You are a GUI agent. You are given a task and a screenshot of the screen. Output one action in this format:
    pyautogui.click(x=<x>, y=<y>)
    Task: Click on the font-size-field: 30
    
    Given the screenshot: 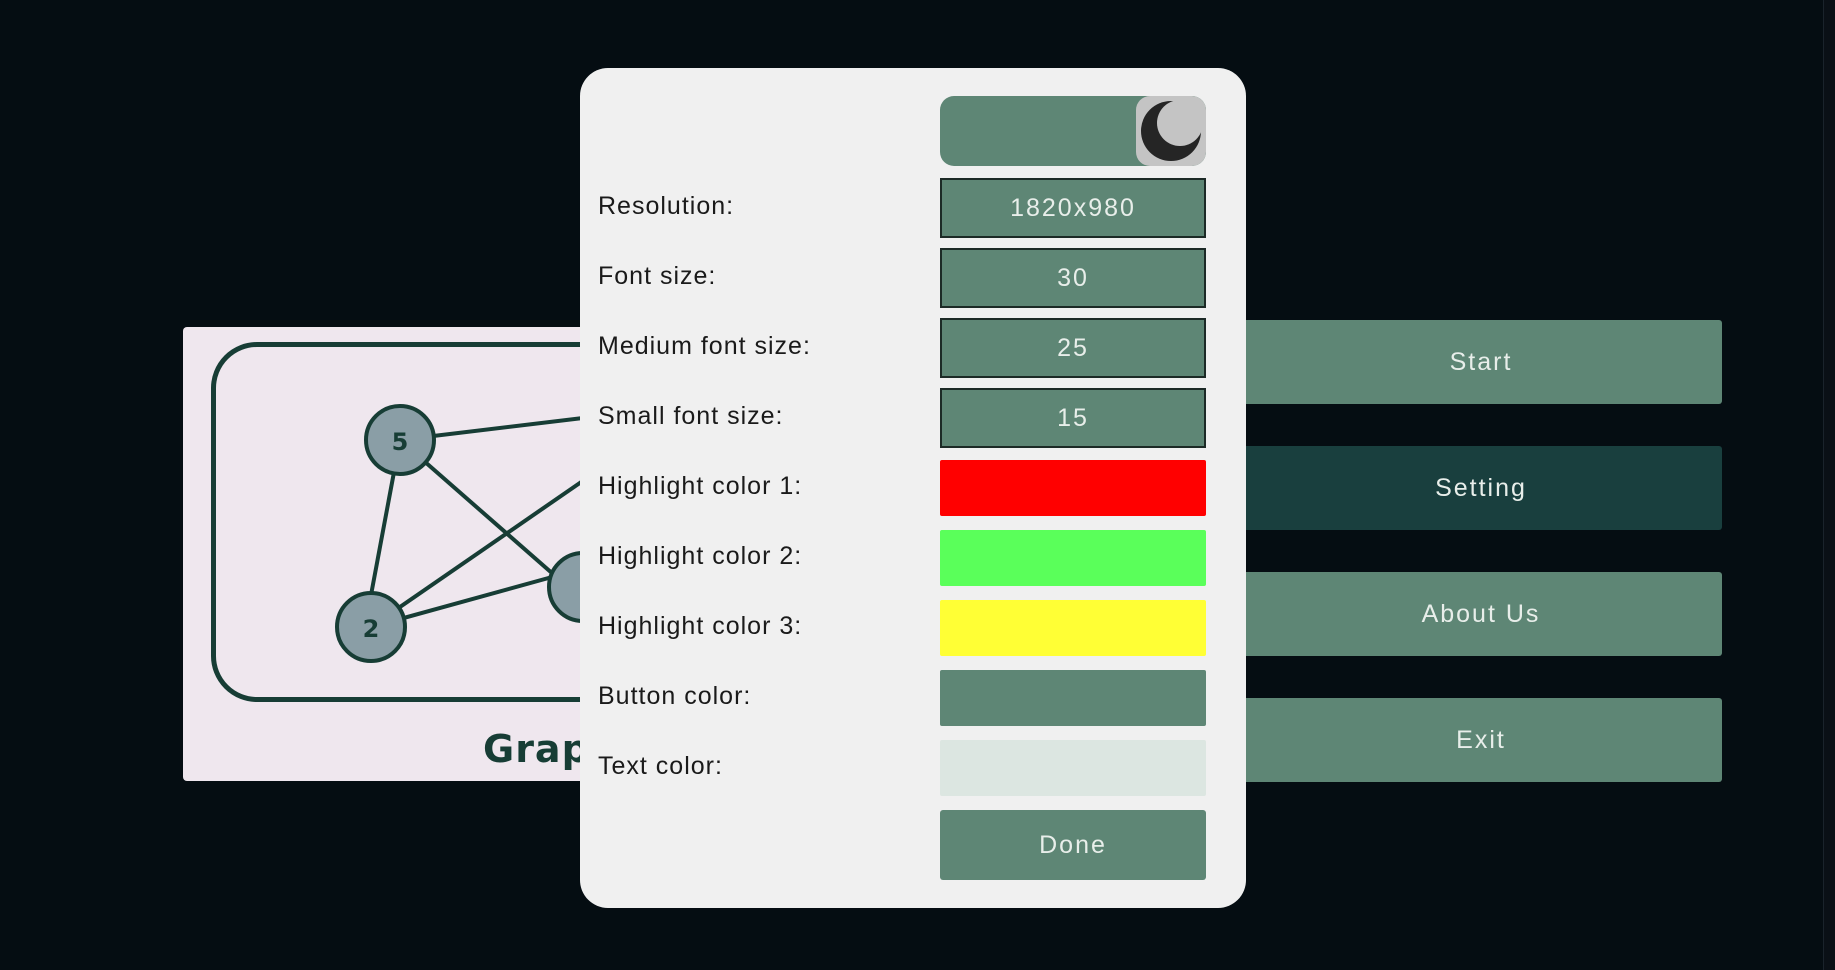 What is the action you would take?
    pyautogui.click(x=1073, y=278)
    